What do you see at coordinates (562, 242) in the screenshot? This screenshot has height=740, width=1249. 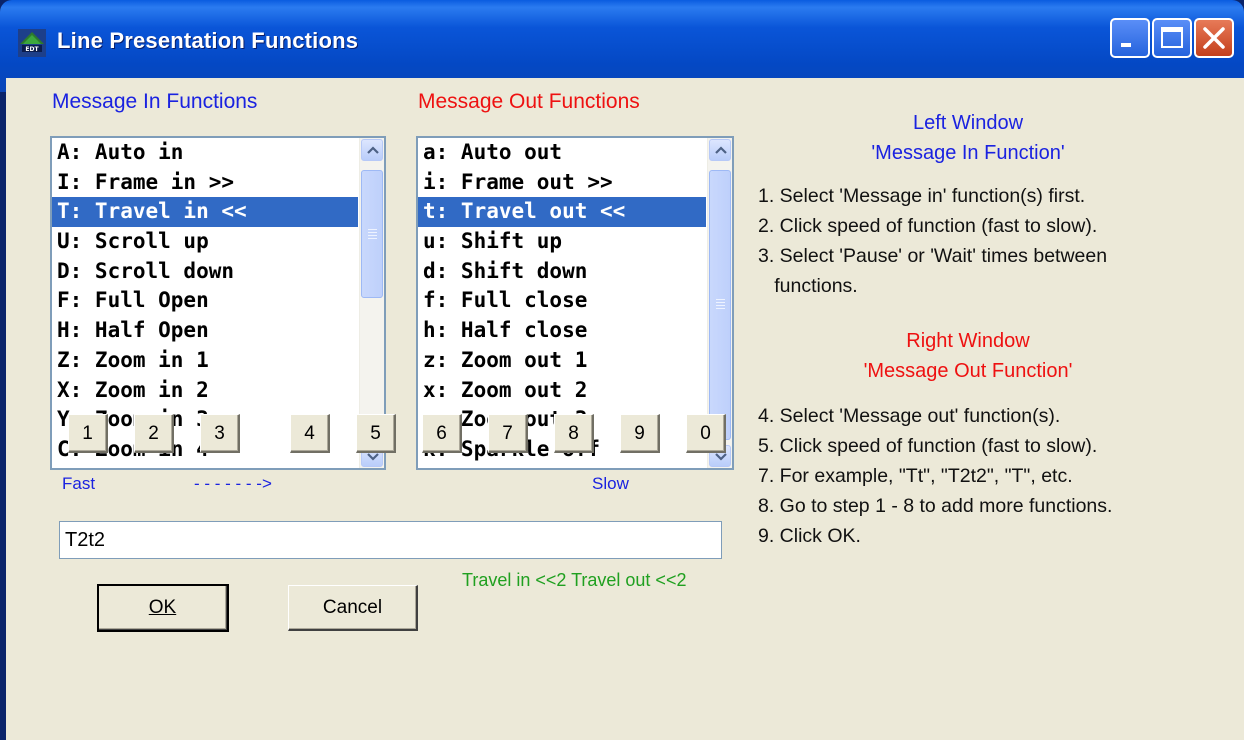 I see `list-item: u: Shift up` at bounding box center [562, 242].